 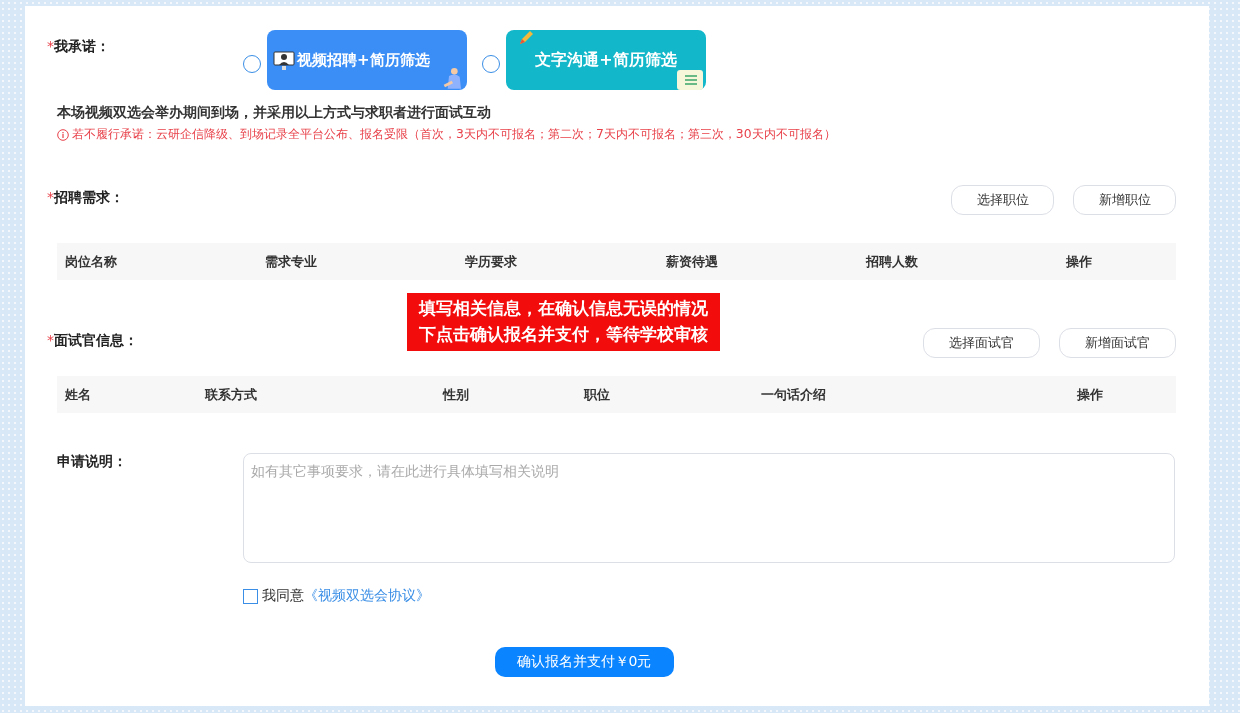 What do you see at coordinates (367, 596) in the screenshot?
I see `agreement-link: 《视频双选会协议》` at bounding box center [367, 596].